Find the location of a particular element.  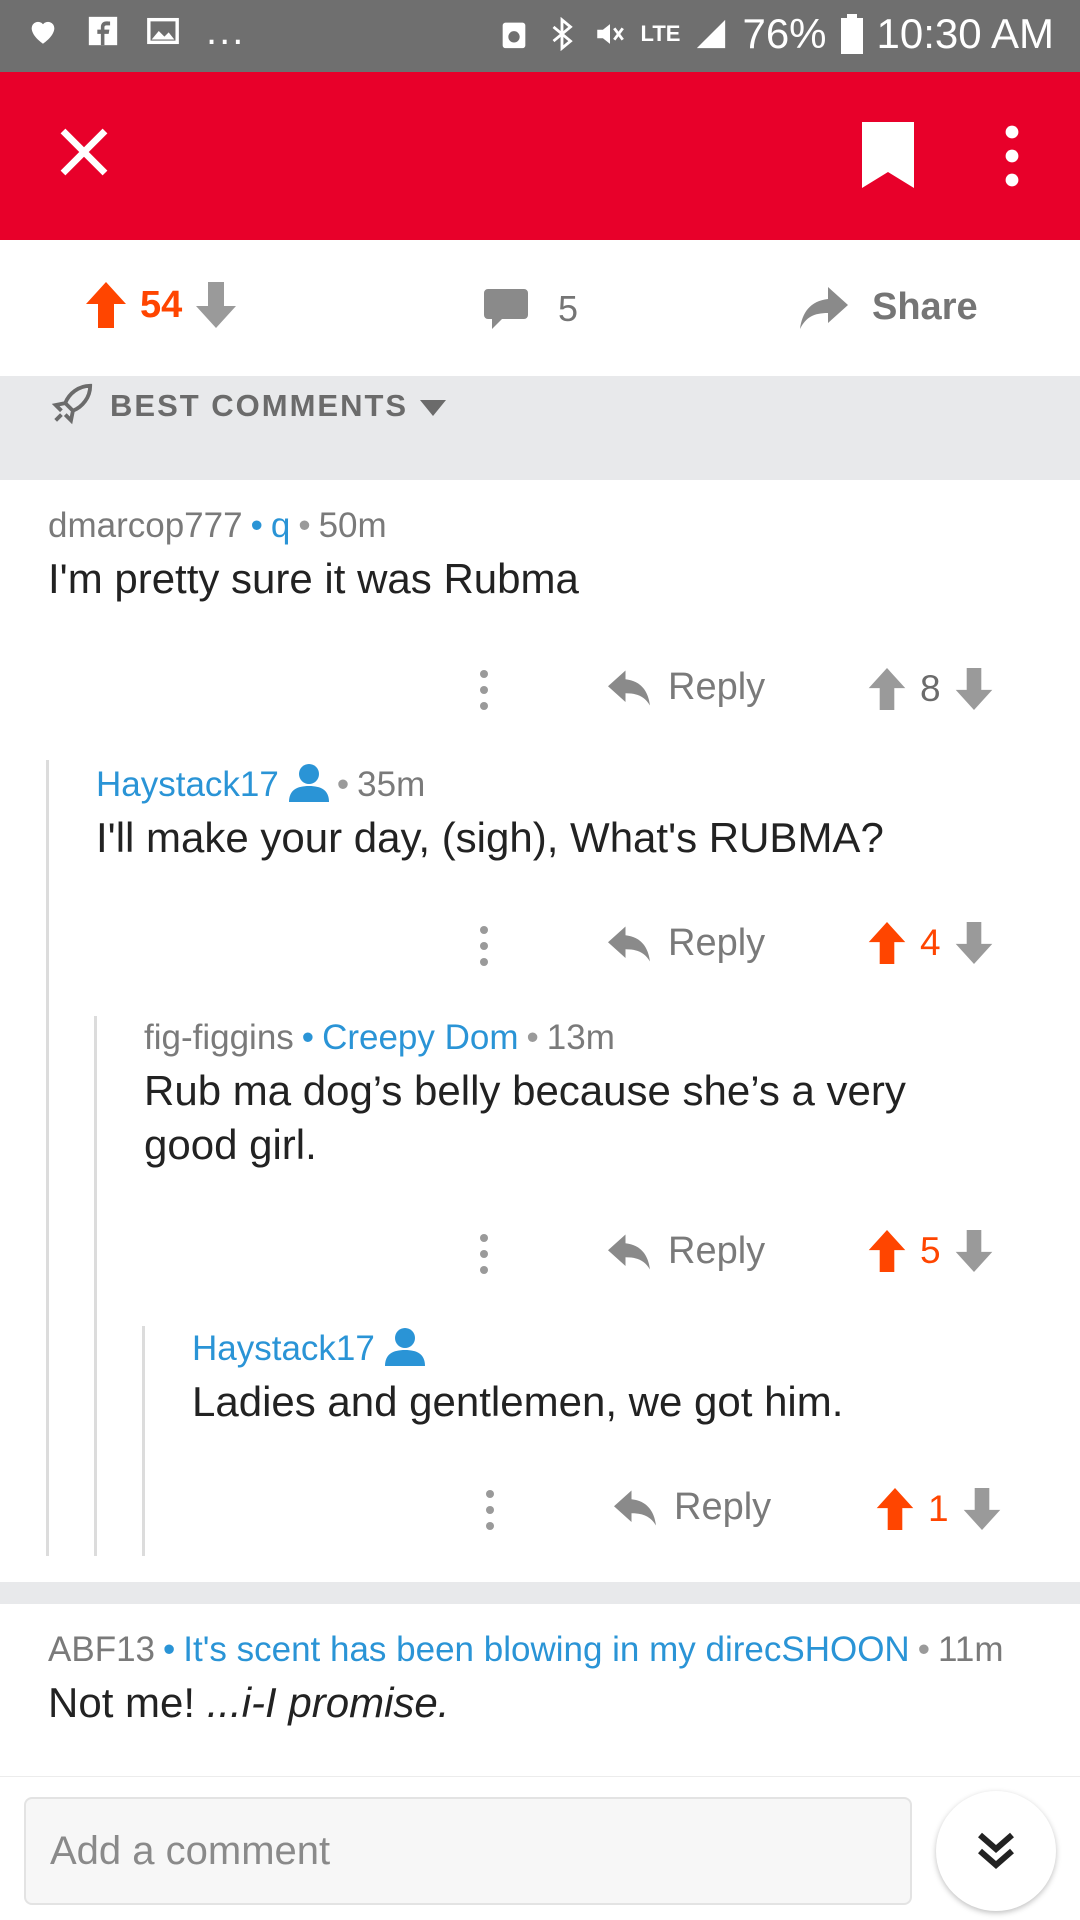

comment-age: 35m is located at coordinates (391, 784).